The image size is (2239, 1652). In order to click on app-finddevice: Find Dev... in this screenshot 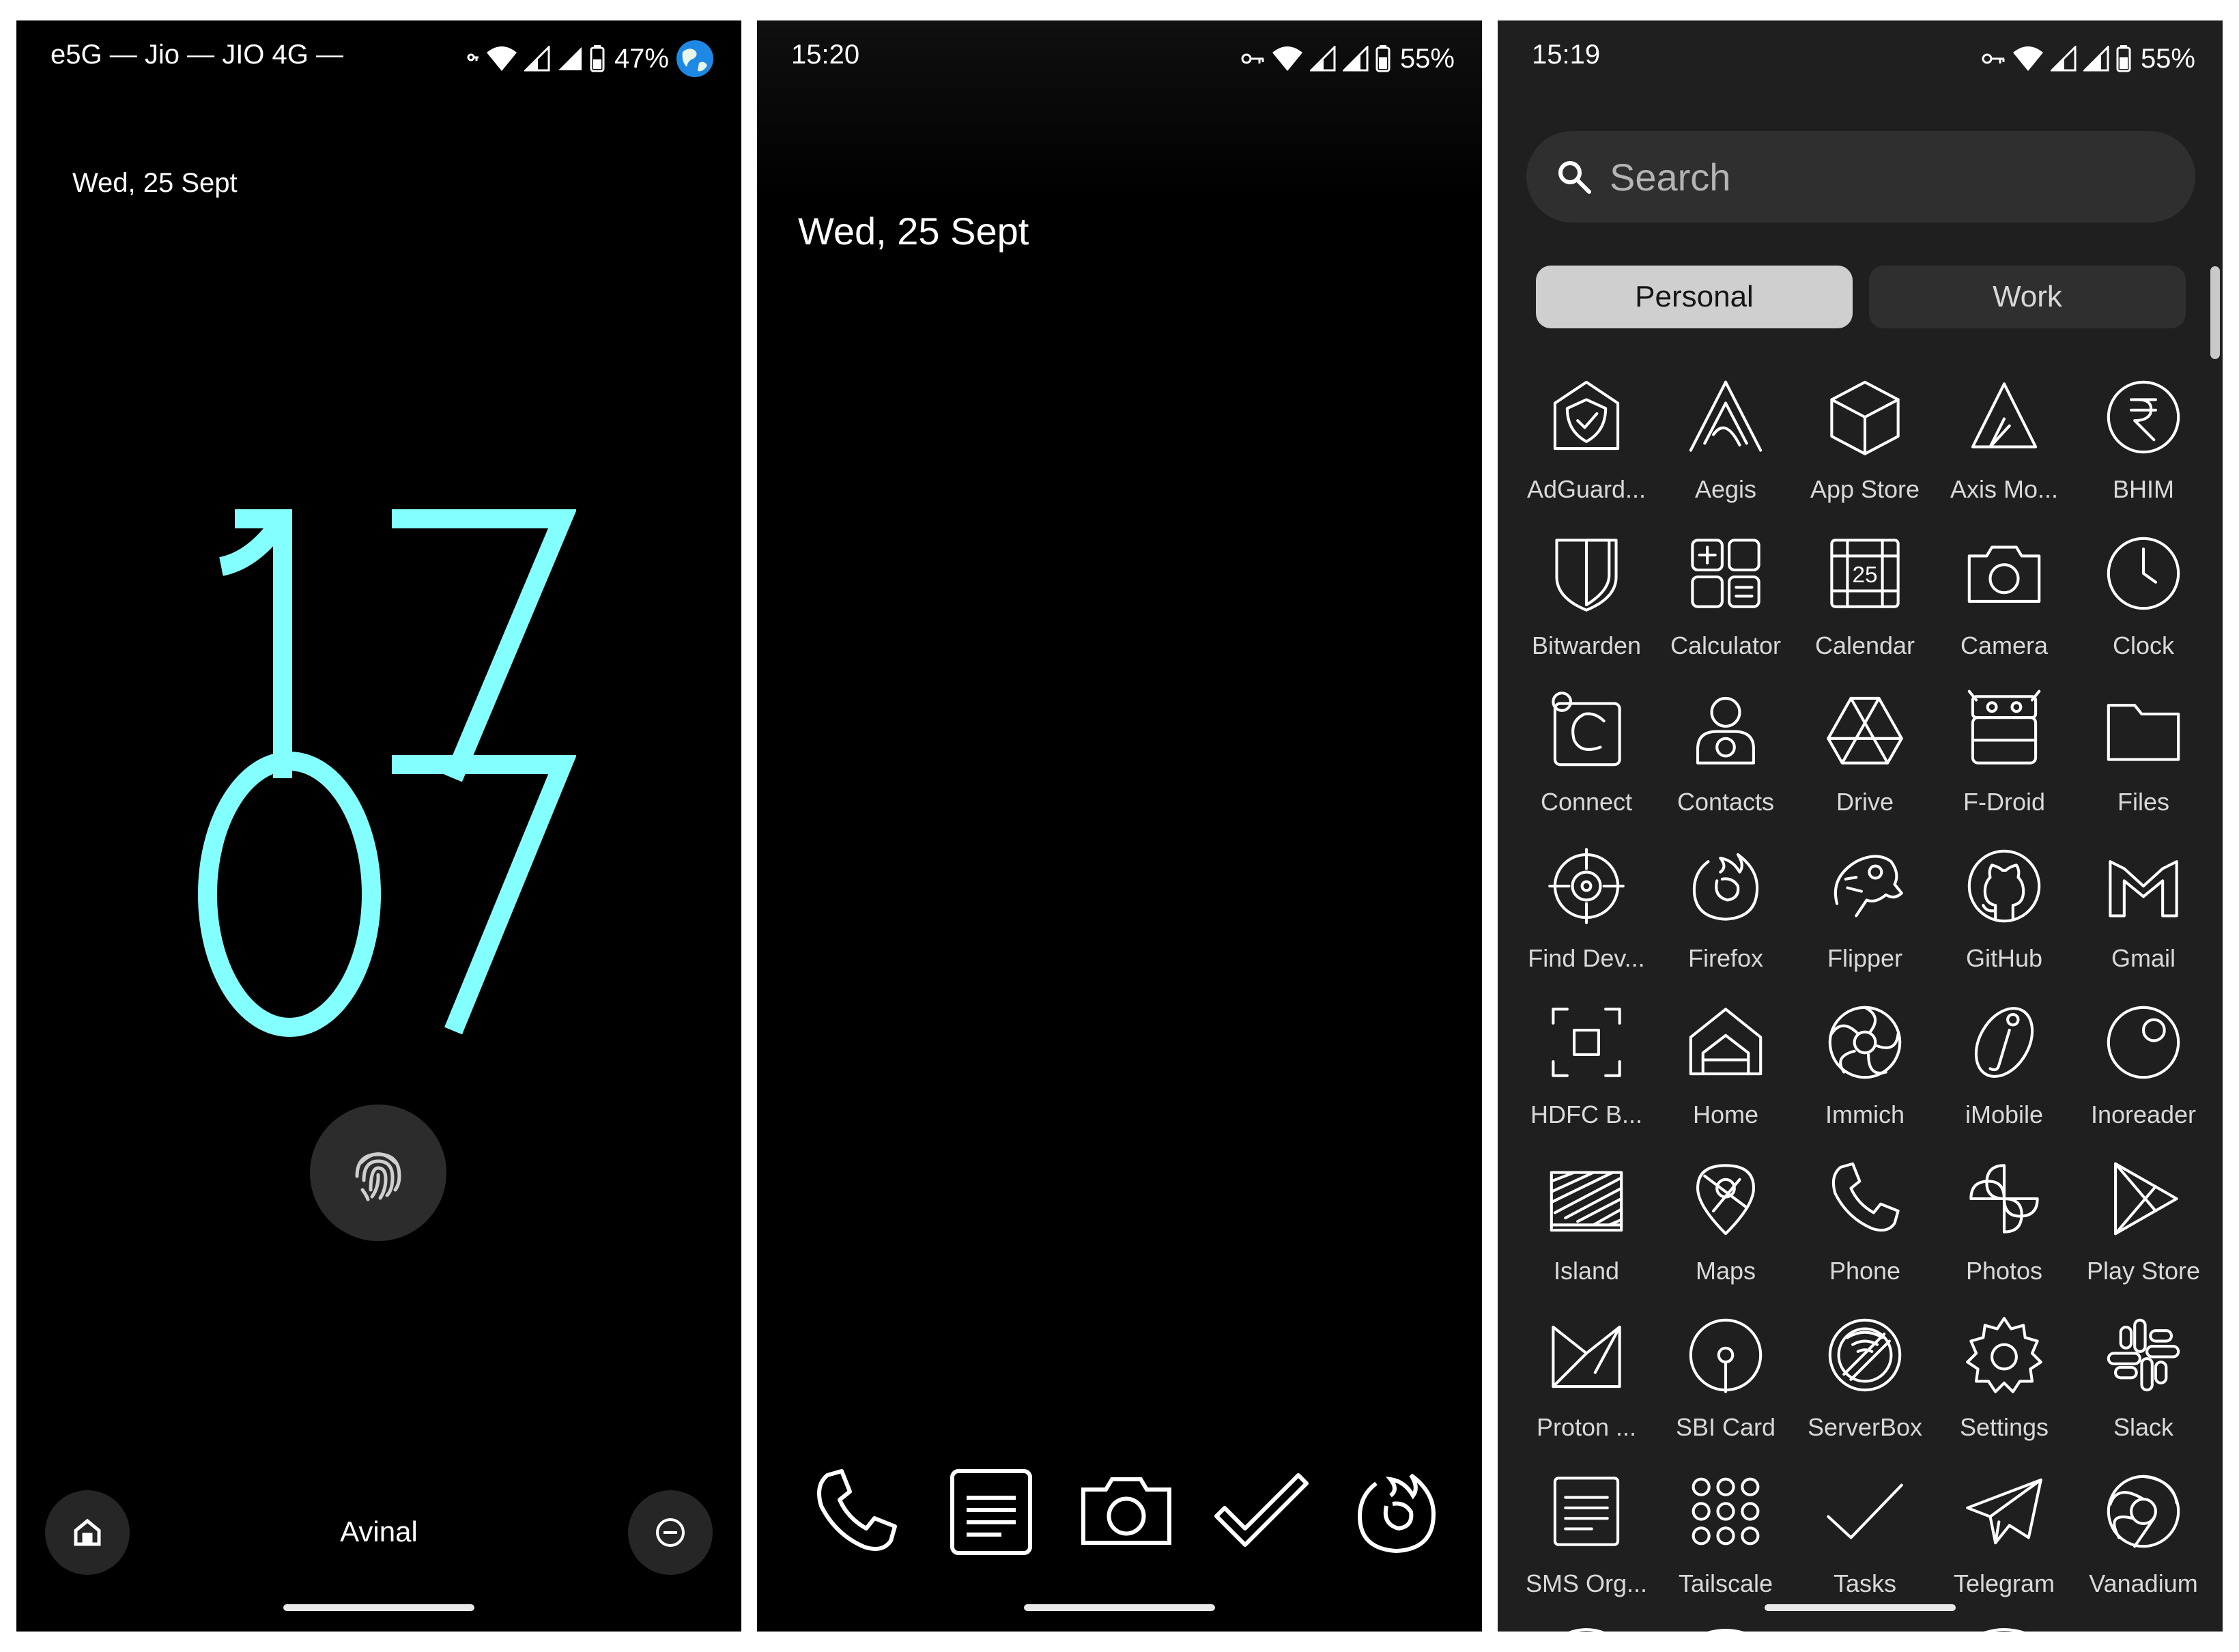, I will do `click(1586, 909)`.